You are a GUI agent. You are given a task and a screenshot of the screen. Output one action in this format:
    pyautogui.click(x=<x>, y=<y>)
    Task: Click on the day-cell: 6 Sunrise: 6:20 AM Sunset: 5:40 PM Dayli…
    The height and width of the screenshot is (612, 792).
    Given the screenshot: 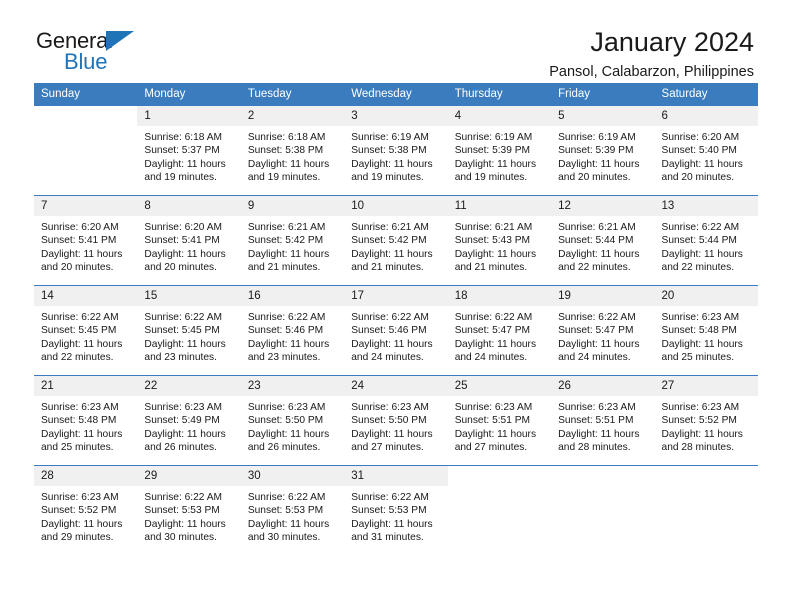 What is the action you would take?
    pyautogui.click(x=706, y=150)
    